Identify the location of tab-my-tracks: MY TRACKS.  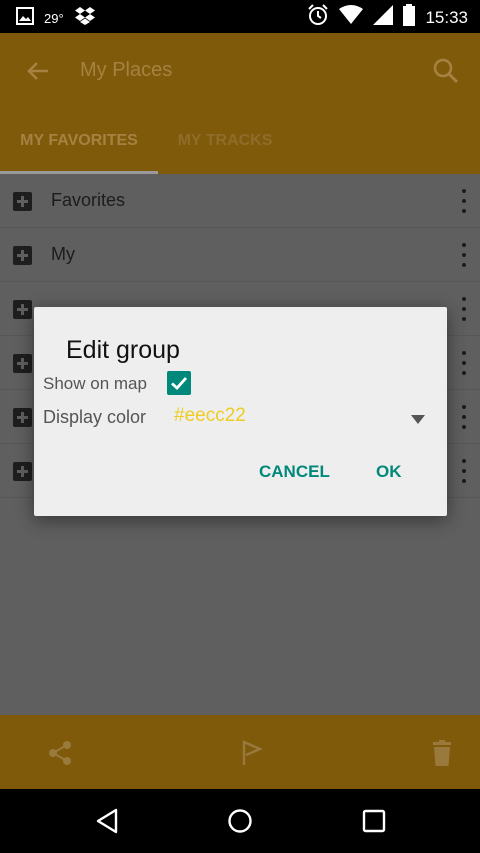
(225, 141).